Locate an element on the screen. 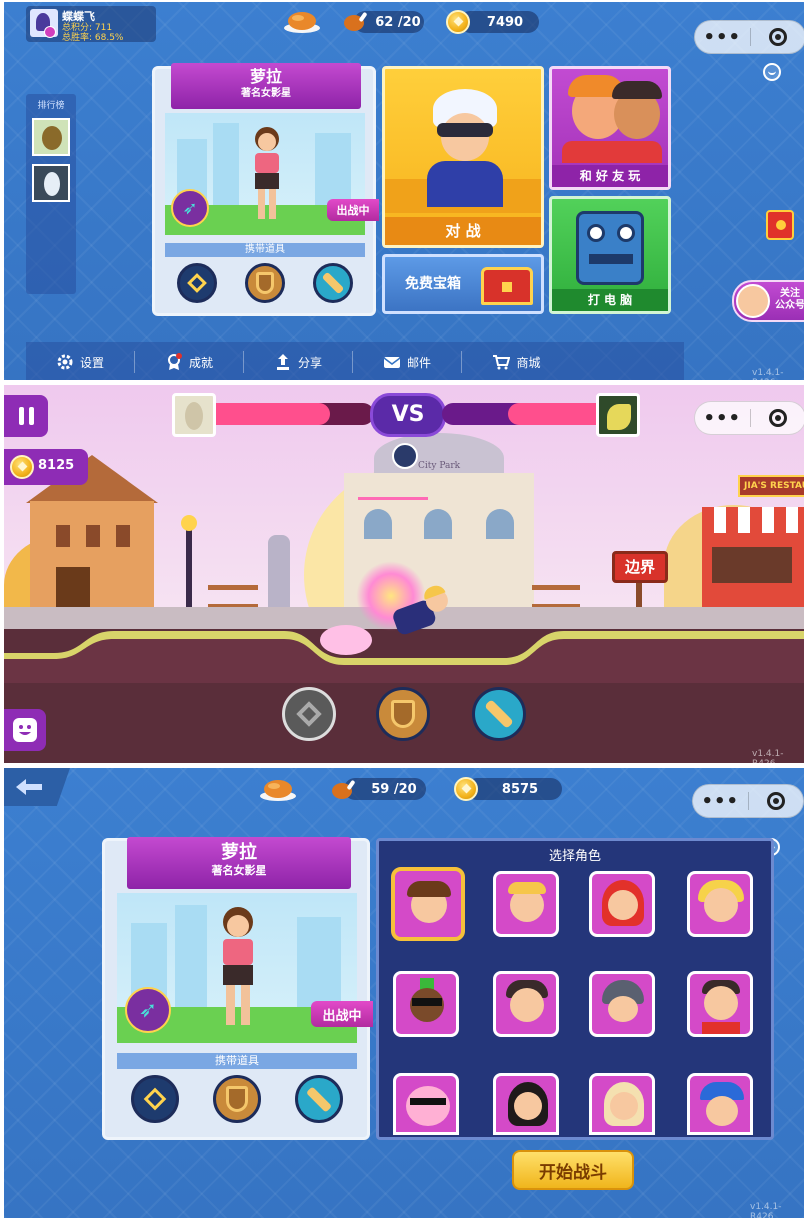 The width and height of the screenshot is (808, 1221). coin-count: 8125 is located at coordinates (56, 465).